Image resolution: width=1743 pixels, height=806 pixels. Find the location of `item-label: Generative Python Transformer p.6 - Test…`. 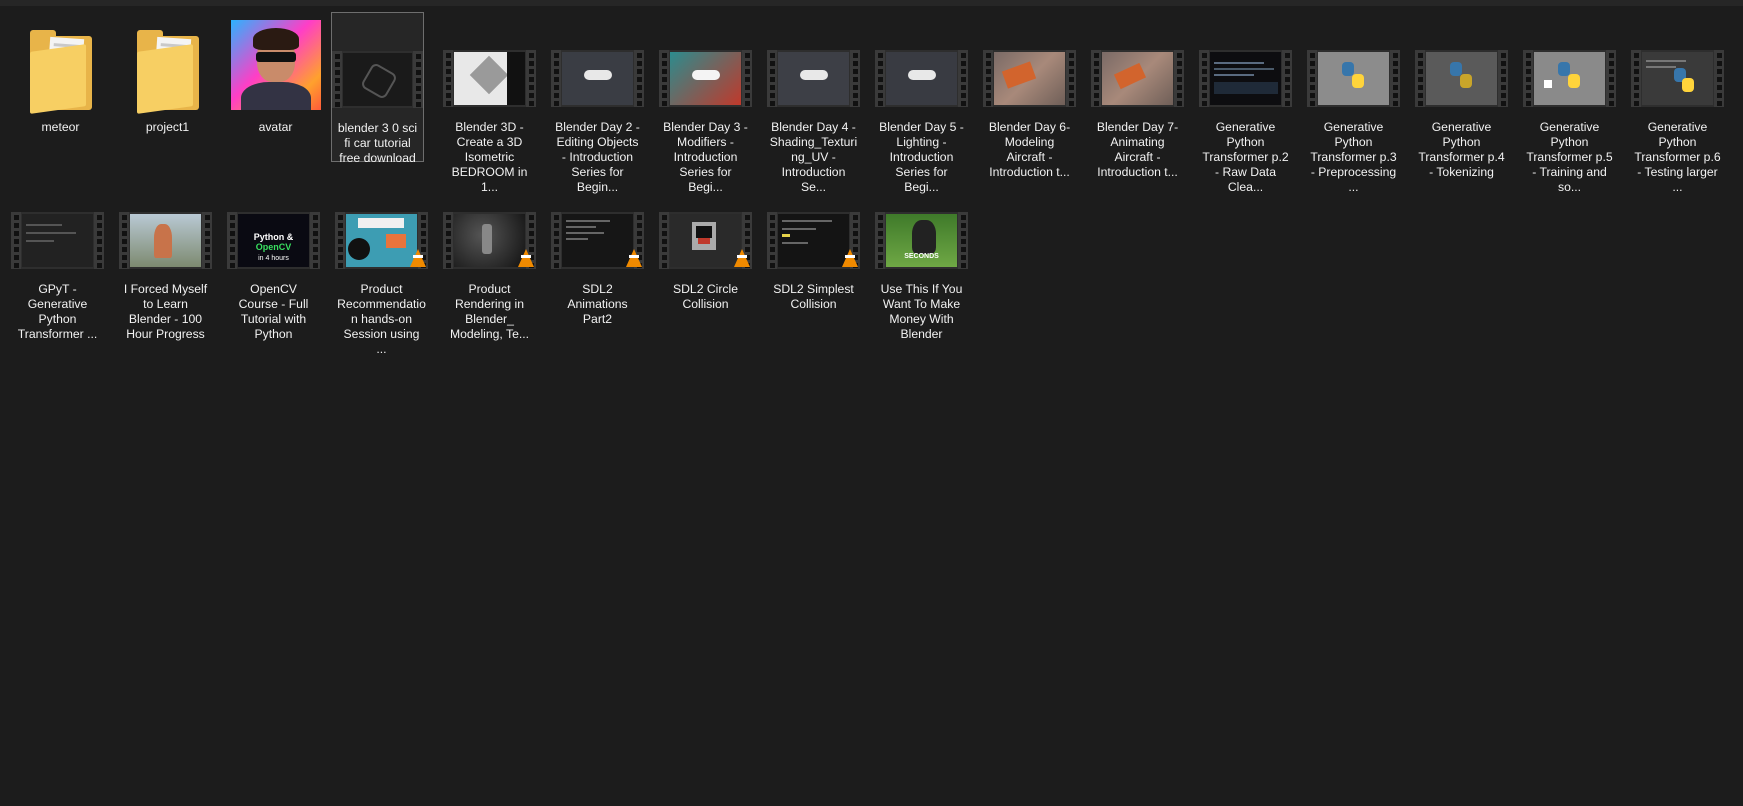

item-label: Generative Python Transformer p.6 - Test… is located at coordinates (1677, 157).